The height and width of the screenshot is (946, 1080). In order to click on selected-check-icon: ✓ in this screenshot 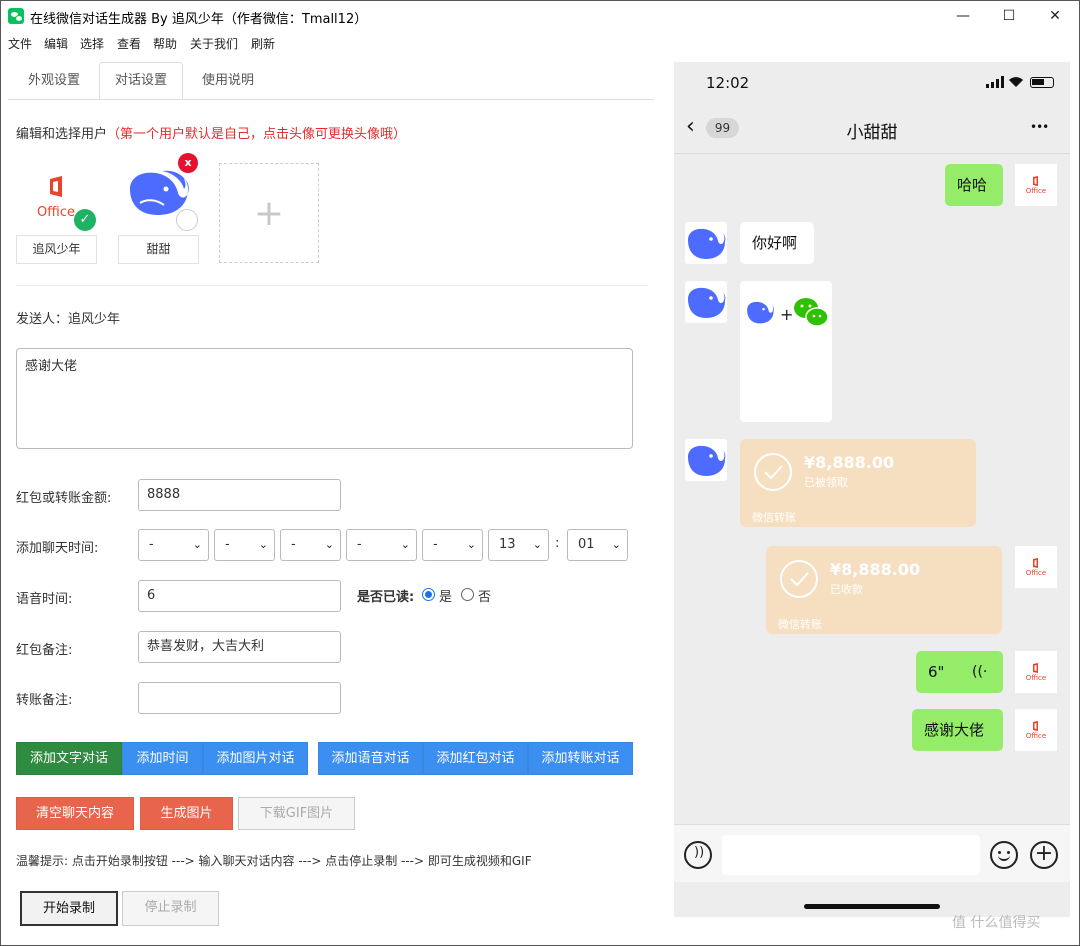, I will do `click(85, 220)`.